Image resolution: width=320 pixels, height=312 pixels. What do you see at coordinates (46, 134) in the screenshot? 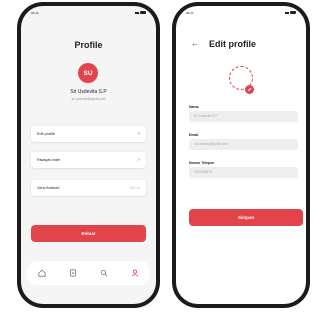
I see `edit-profile-label: Edit profile` at bounding box center [46, 134].